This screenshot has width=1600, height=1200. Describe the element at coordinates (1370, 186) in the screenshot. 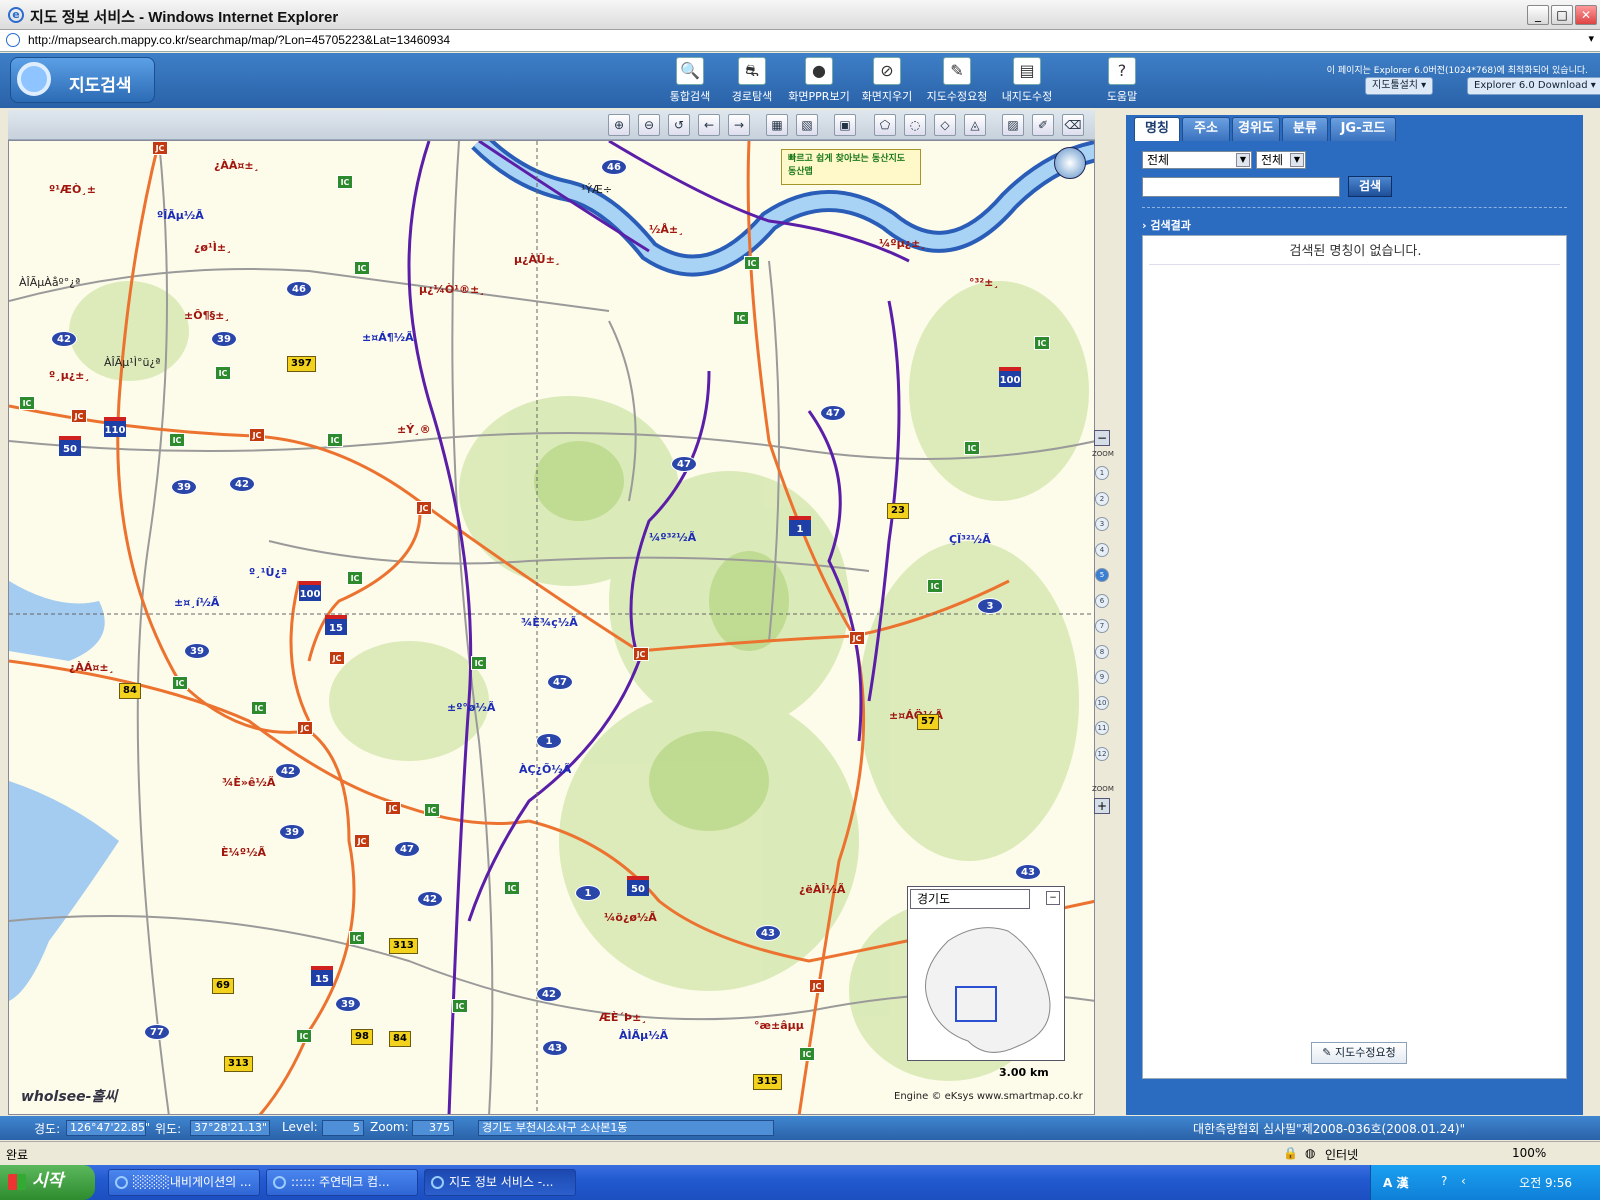

I see `search-button: 검색` at that location.